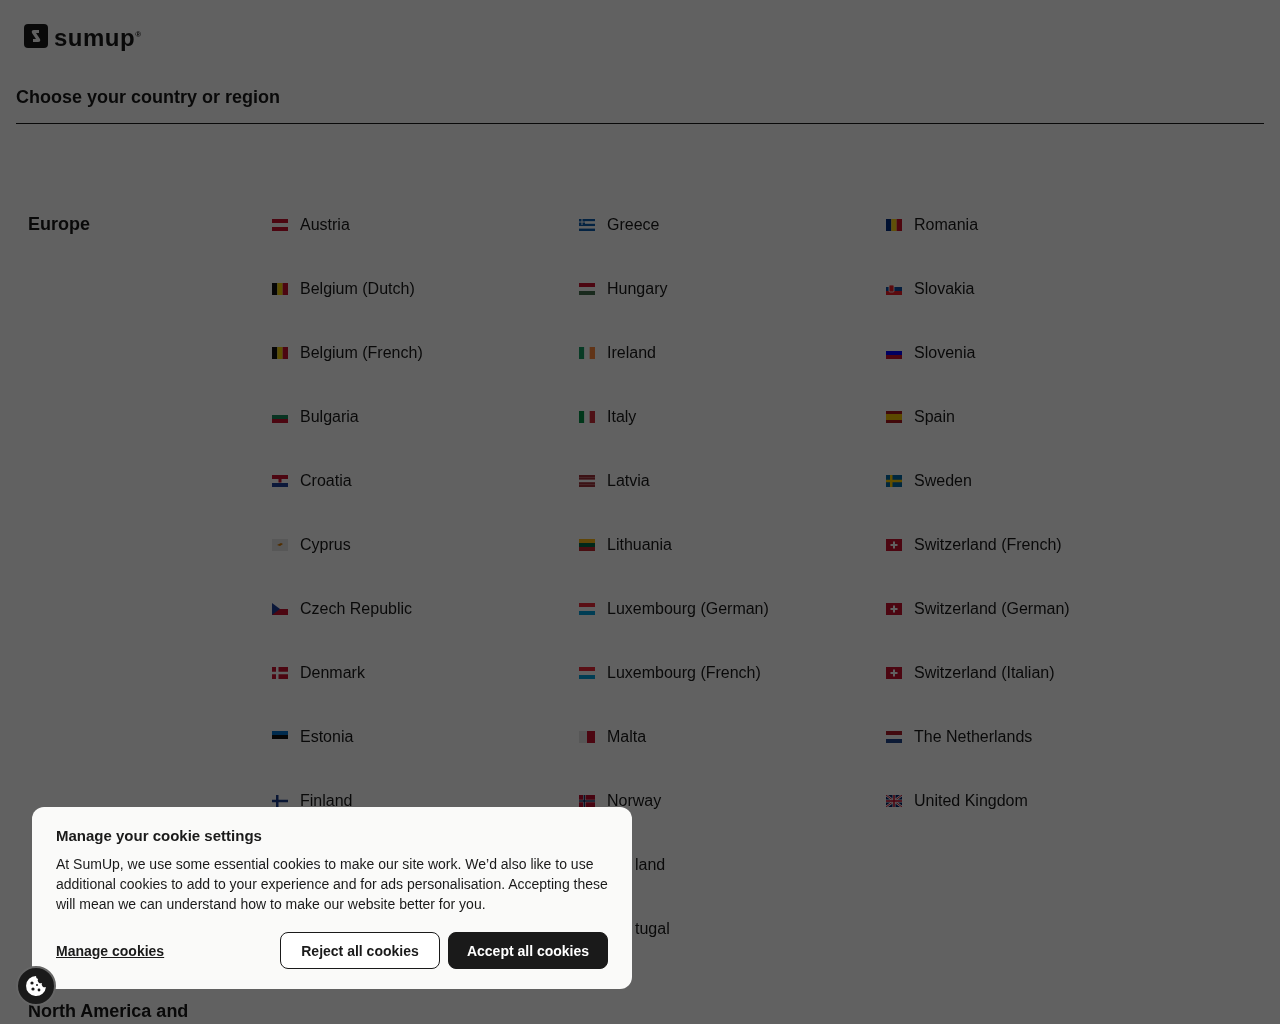  Describe the element at coordinates (425, 225) in the screenshot. I see `country-link: Austria` at that location.